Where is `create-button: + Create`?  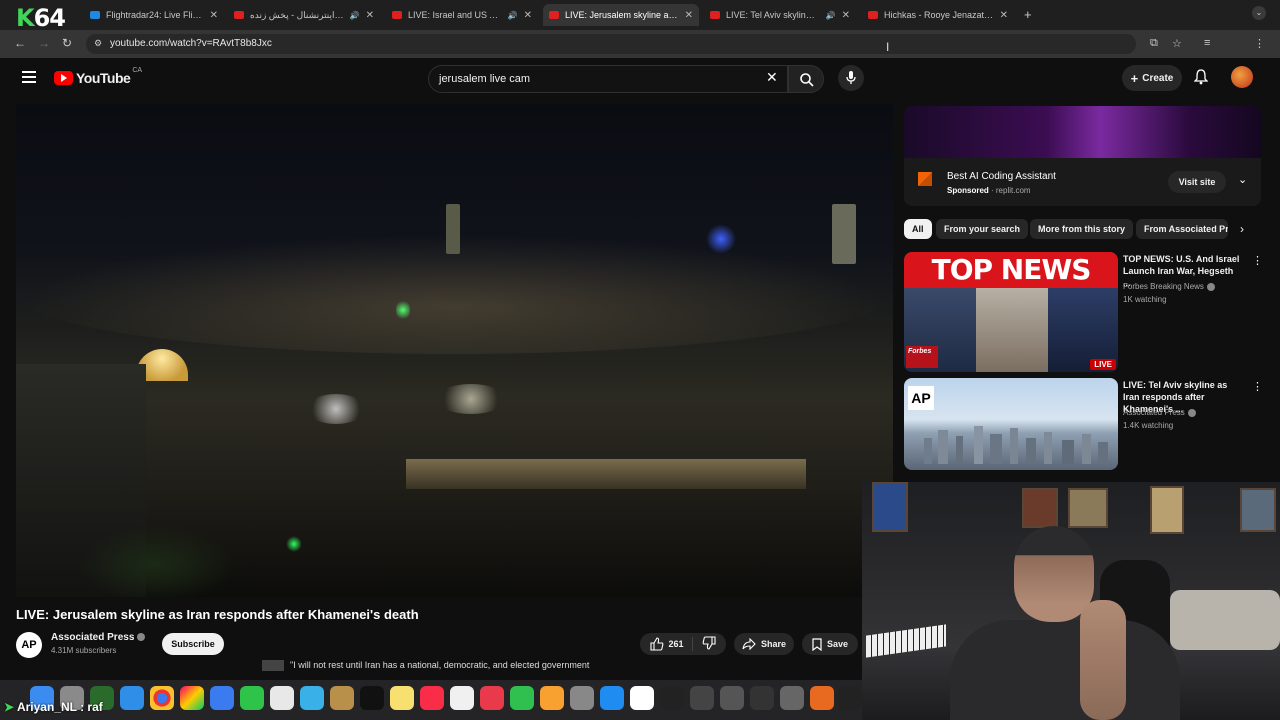
create-button: + Create is located at coordinates (1152, 78).